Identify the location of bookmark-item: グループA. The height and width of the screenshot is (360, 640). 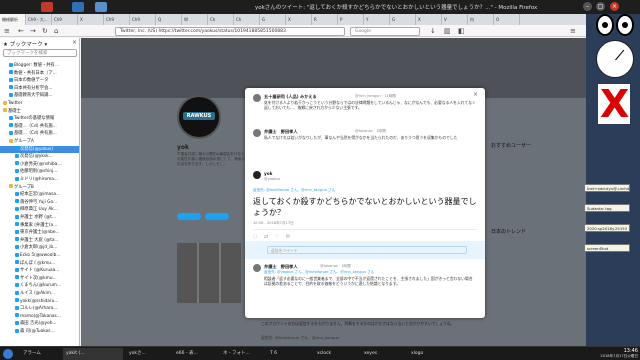
(39, 141).